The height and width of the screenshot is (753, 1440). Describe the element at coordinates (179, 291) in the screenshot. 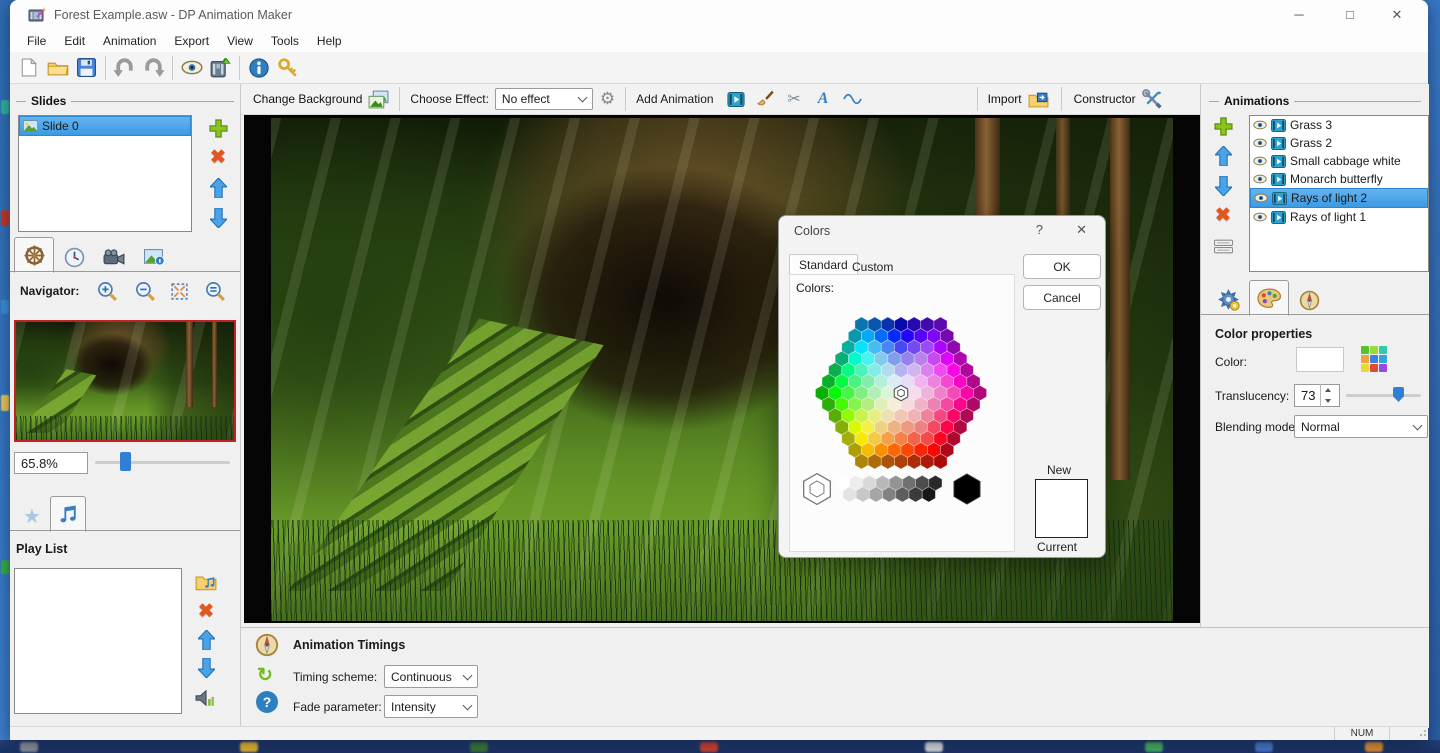

I see `fit-selection-icon` at that location.